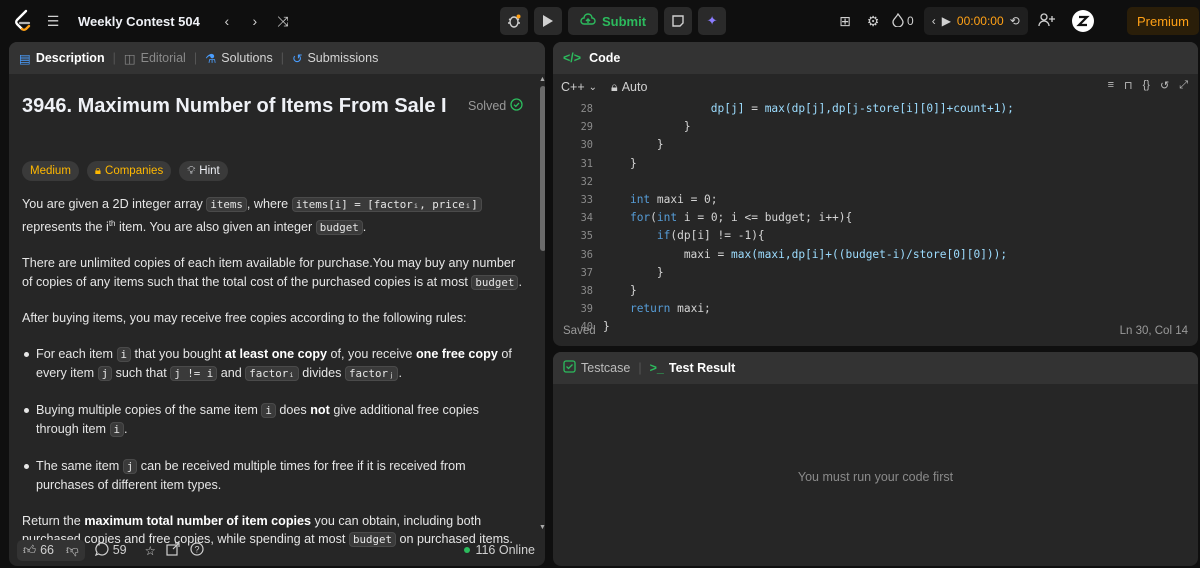  Describe the element at coordinates (98, 170) in the screenshot. I see `lock-icon: 🔒︎` at that location.